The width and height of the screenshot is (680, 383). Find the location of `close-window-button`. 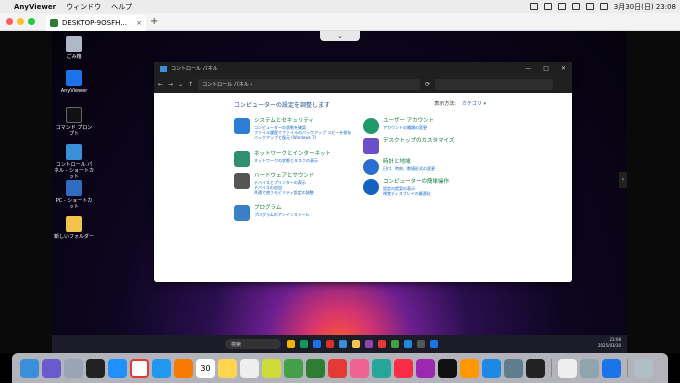

close-window-button is located at coordinates (9, 21).